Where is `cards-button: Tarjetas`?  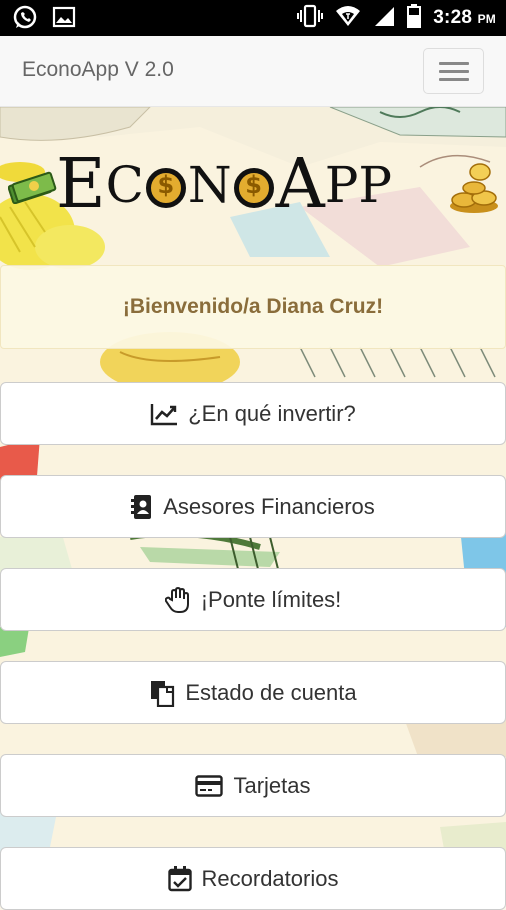
cards-button: Tarjetas is located at coordinates (253, 785).